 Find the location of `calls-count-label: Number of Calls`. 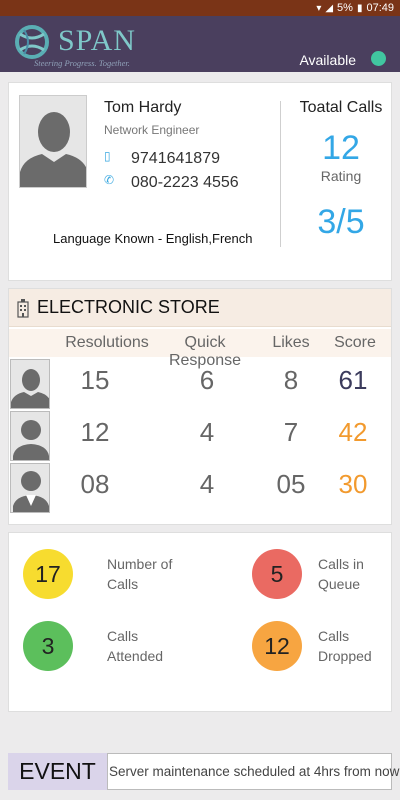

calls-count-label: Number of Calls is located at coordinates (140, 574).